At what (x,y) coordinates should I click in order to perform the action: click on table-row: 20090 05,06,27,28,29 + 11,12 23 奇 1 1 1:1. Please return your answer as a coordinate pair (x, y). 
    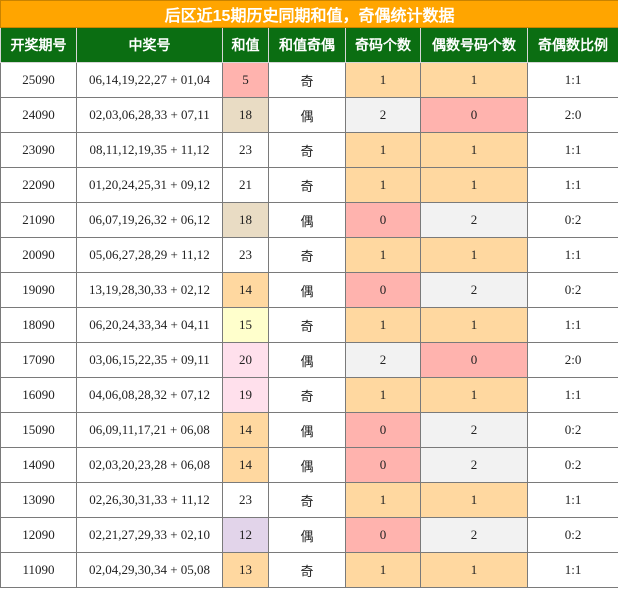
    Looking at the image, I should click on (309, 255).